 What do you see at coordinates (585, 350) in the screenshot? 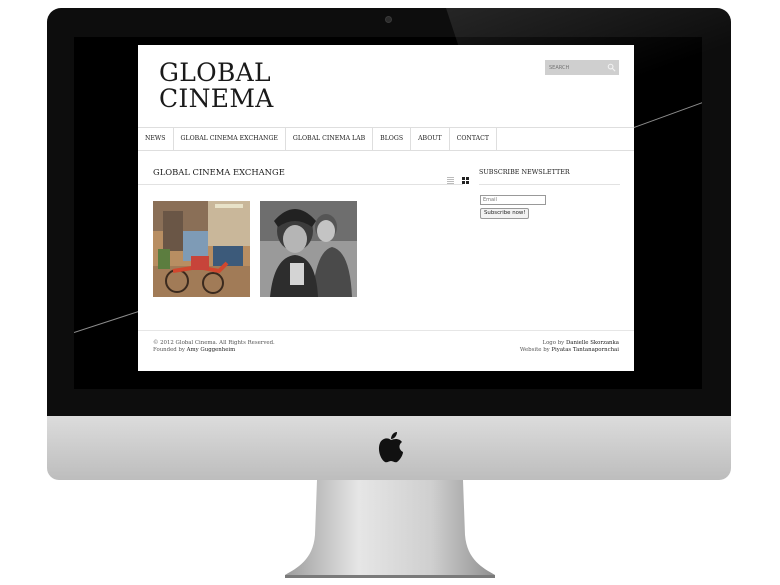
I see `website-designer-link: Piyatas Tantanapornchai` at bounding box center [585, 350].